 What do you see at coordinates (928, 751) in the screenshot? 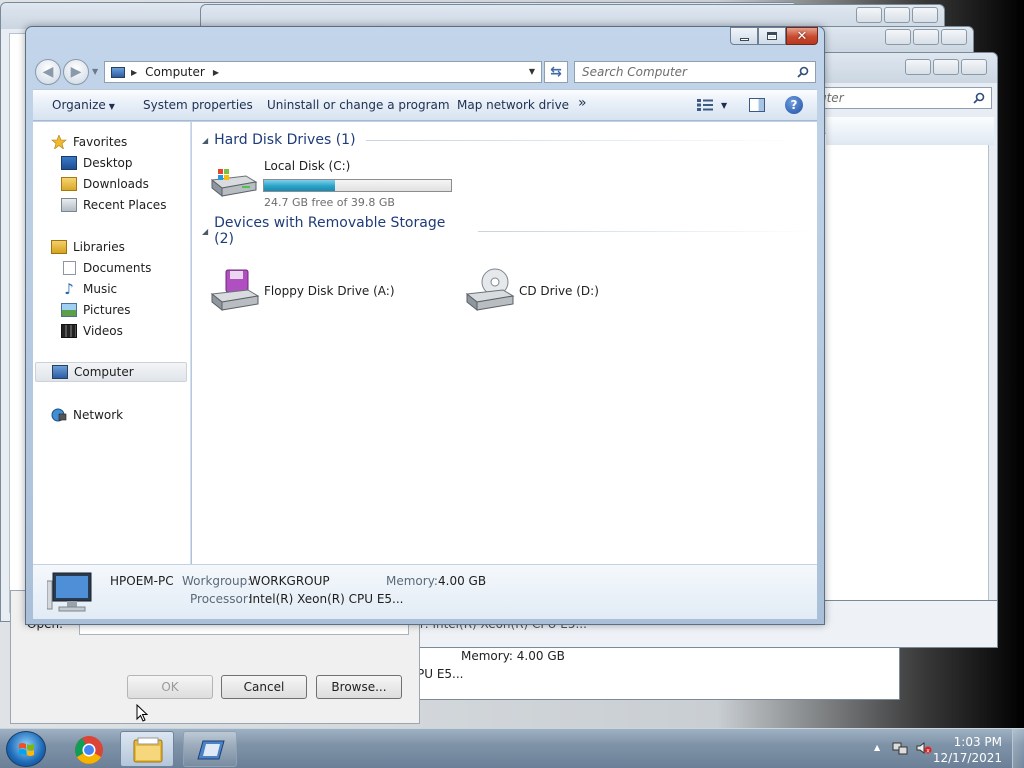
I see `svg-text: x` at bounding box center [928, 751].